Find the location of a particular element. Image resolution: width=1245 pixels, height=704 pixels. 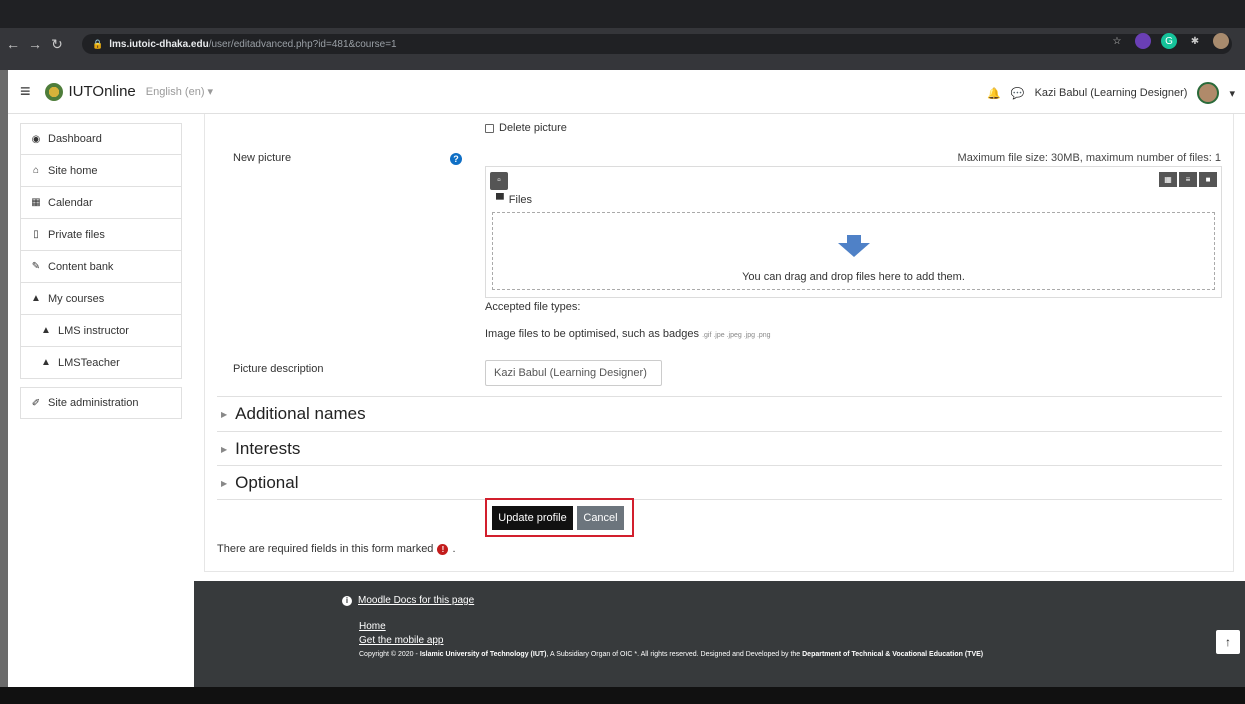

sidebar-admin-group: ✐ Site administration is located at coordinates (101, 403).